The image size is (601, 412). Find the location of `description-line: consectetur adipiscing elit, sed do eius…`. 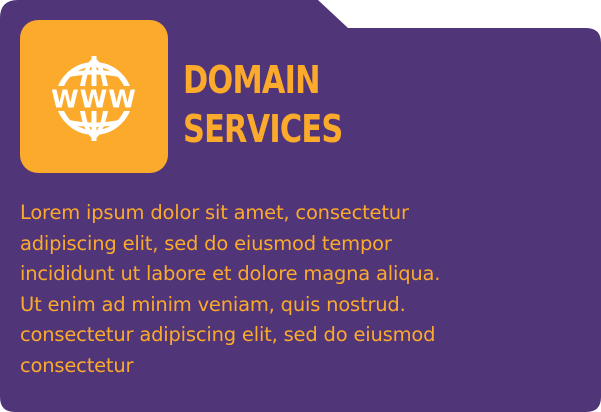

description-line: consectetur adipiscing elit, sed do eius… is located at coordinates (228, 334).